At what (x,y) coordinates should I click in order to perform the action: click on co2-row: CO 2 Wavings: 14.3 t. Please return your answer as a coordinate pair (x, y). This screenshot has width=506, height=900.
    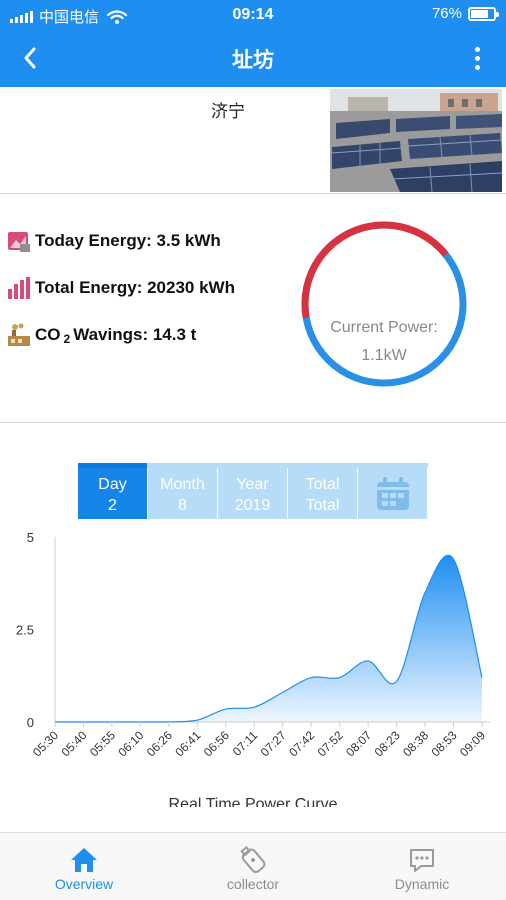
    Looking at the image, I should click on (101, 335).